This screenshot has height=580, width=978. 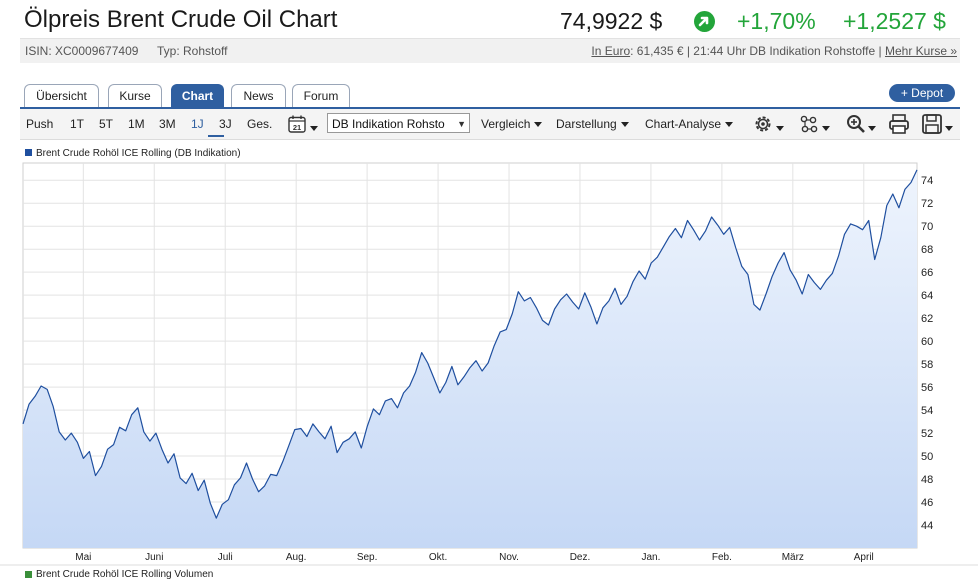 I want to click on y-tick-label: 56, so click(x=927, y=388).